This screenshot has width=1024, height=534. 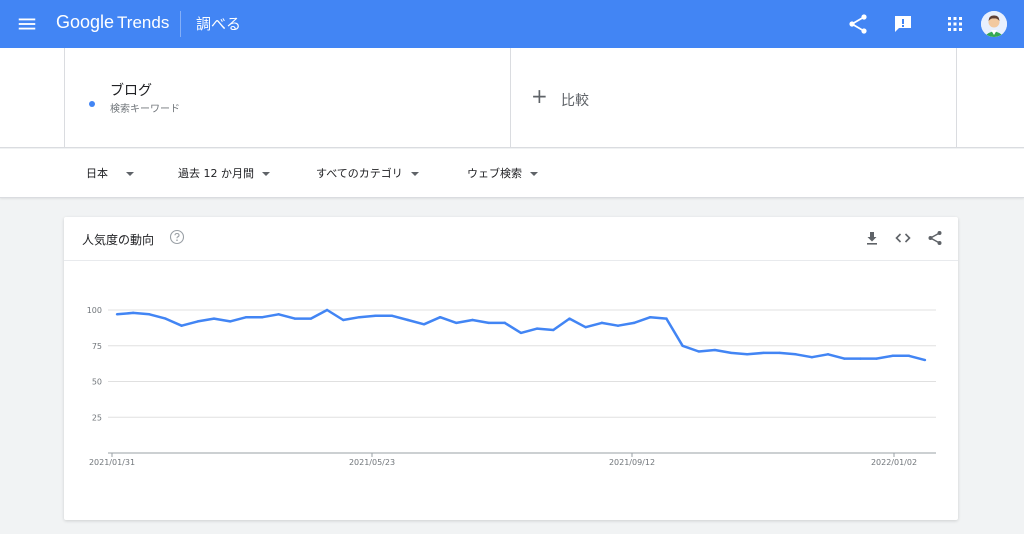 I want to click on category-label: すべてのカテゴリ, so click(x=359, y=173).